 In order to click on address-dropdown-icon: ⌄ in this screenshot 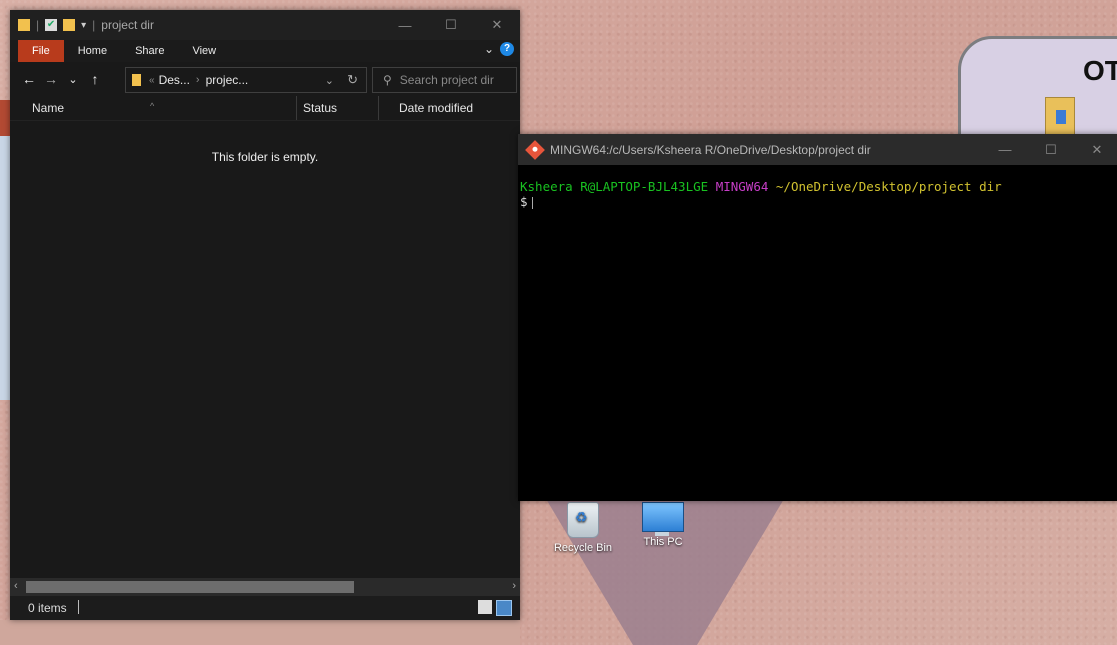, I will do `click(329, 80)`.